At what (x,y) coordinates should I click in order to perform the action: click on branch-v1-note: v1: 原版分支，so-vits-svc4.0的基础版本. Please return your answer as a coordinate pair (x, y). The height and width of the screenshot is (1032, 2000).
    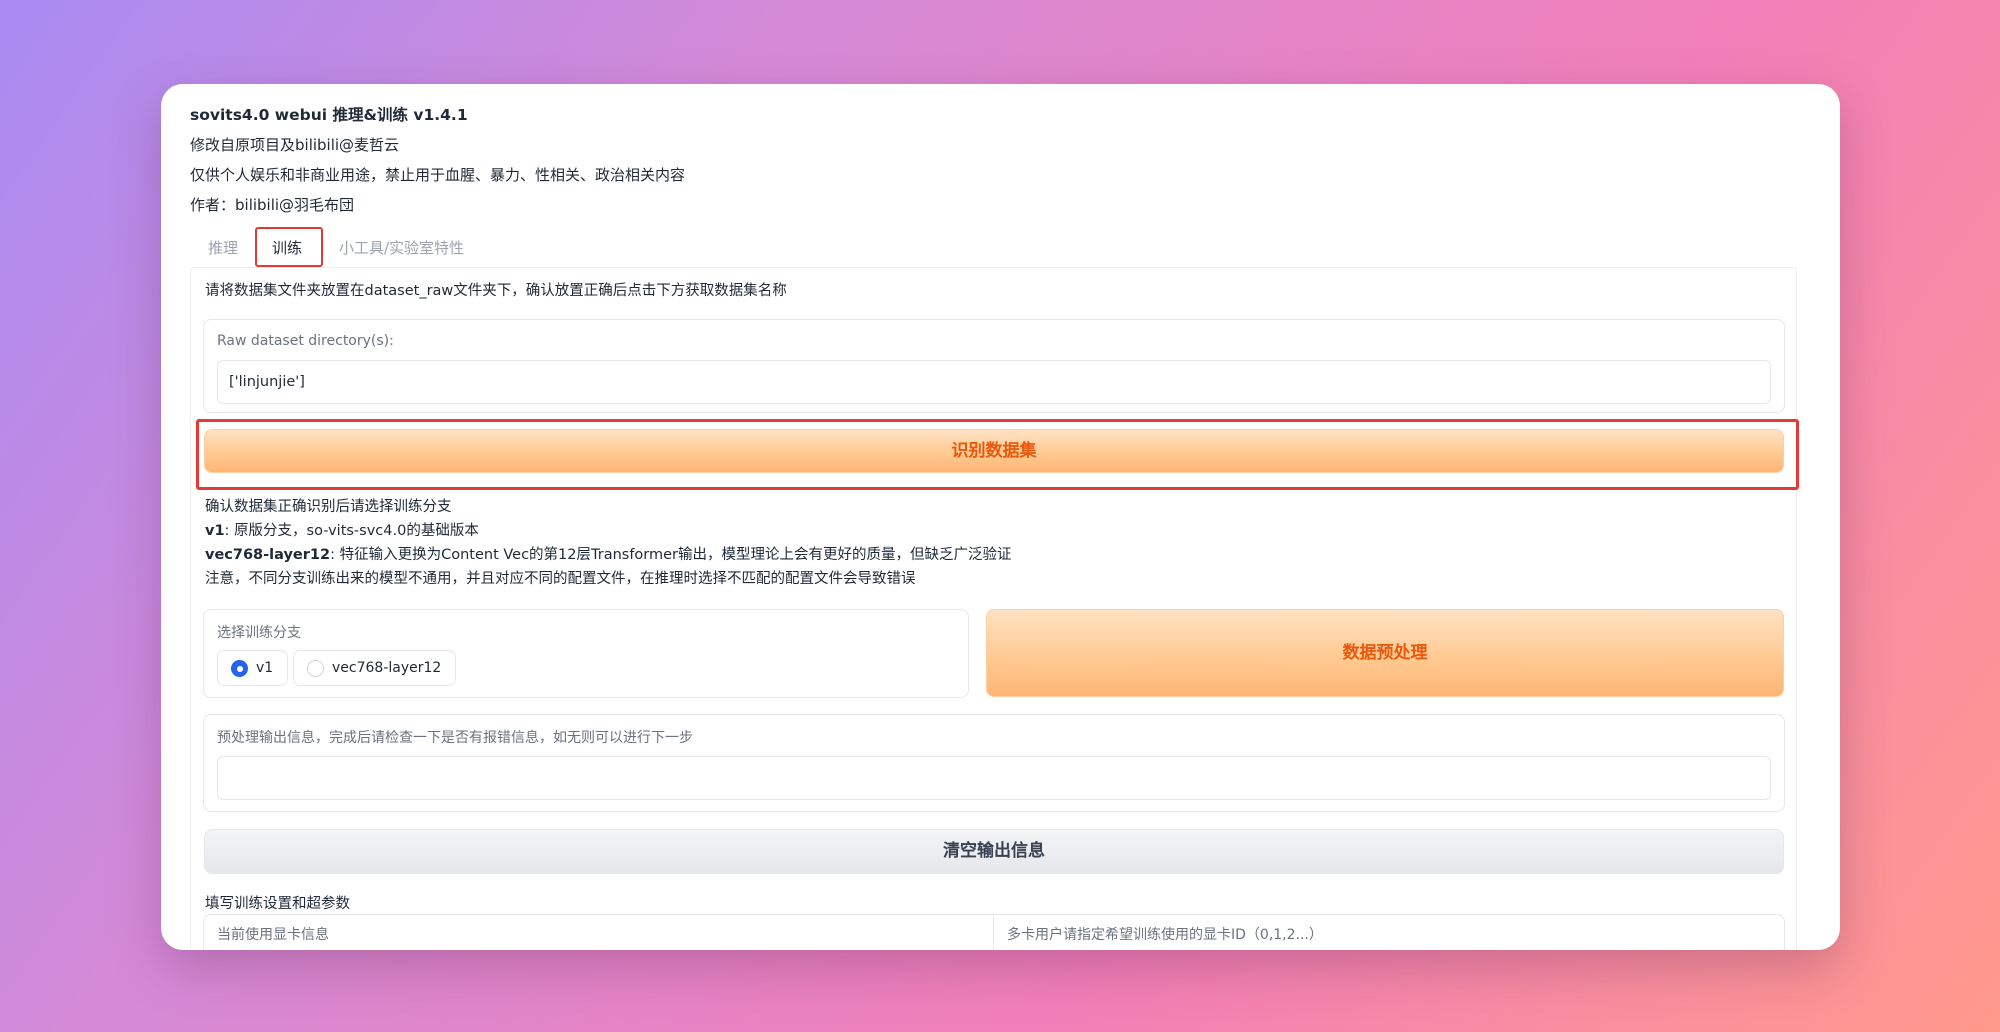
    Looking at the image, I should click on (342, 529).